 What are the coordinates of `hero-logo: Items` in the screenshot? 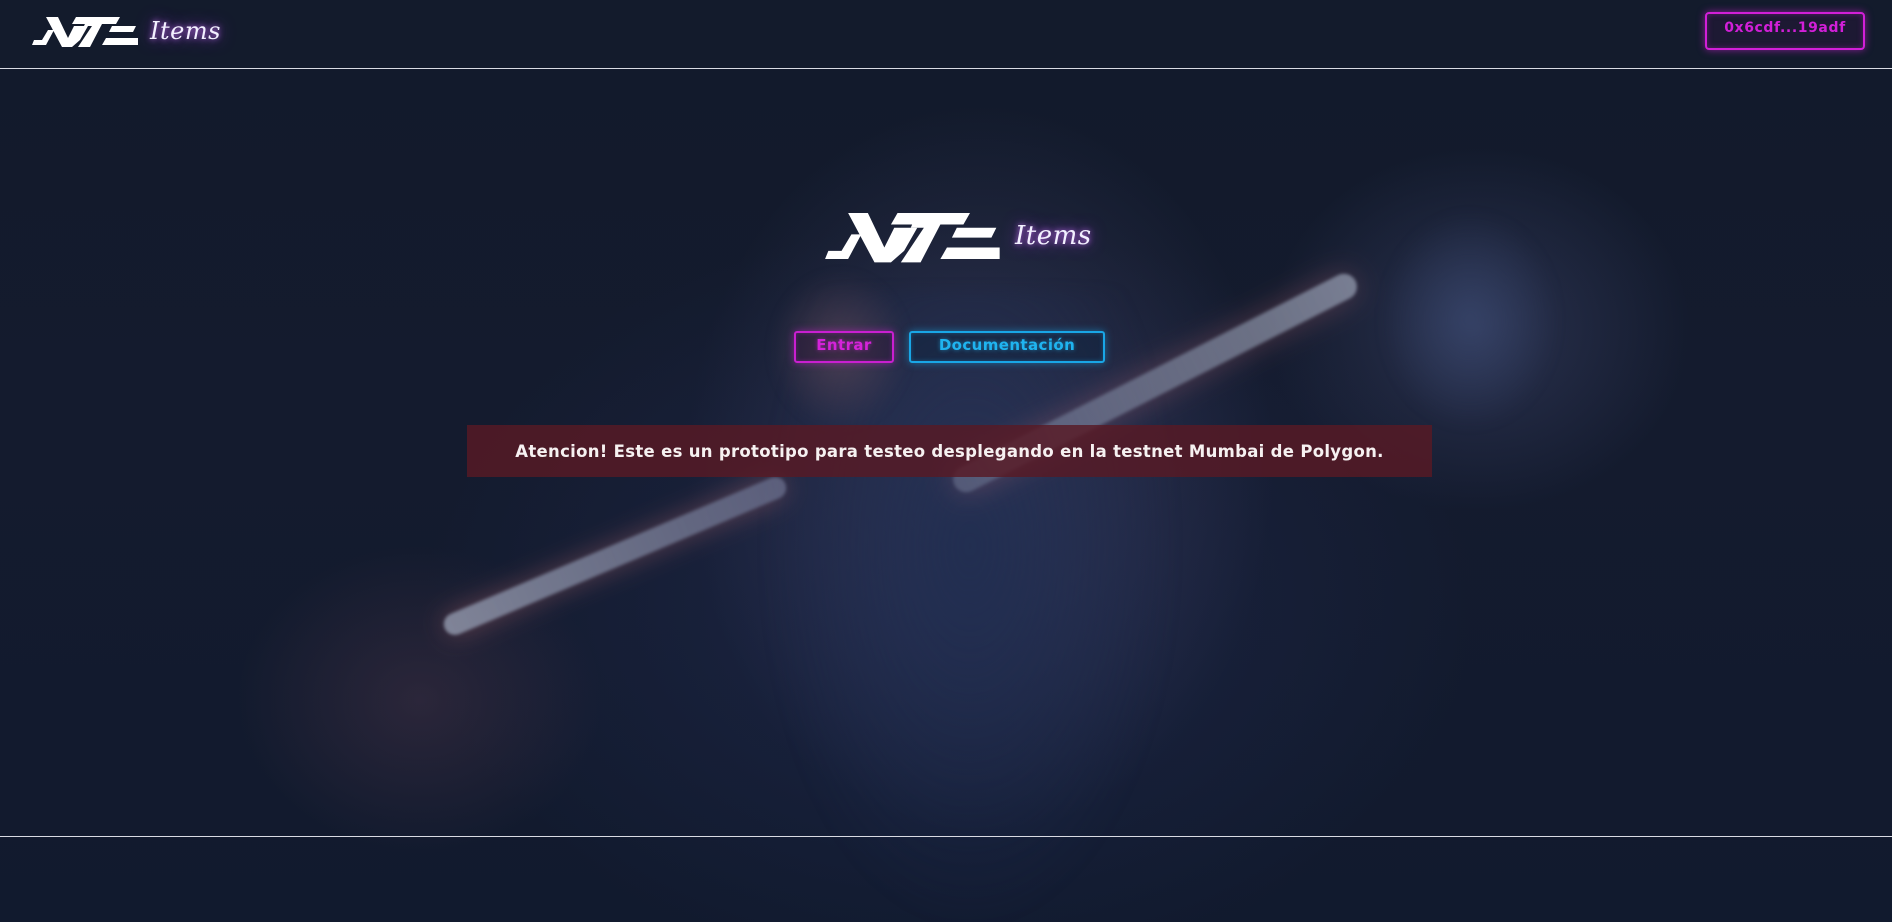 It's located at (958, 236).